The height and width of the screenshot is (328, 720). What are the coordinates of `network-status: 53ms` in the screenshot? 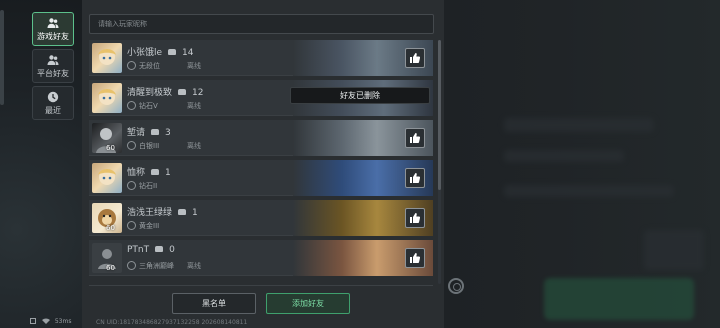 It's located at (50, 321).